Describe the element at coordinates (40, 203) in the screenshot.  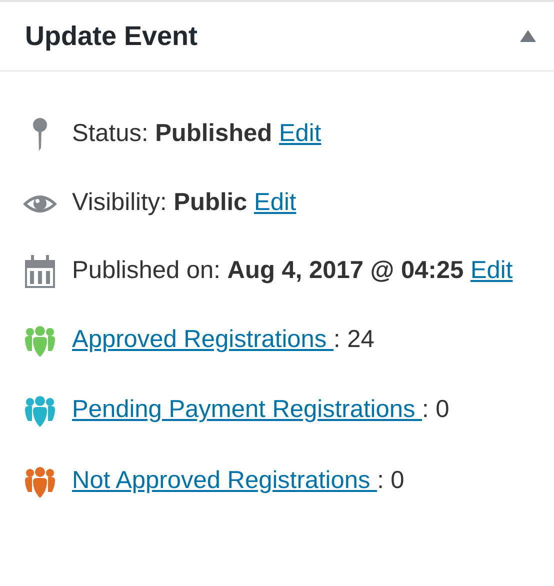
I see `eye-icon` at that location.